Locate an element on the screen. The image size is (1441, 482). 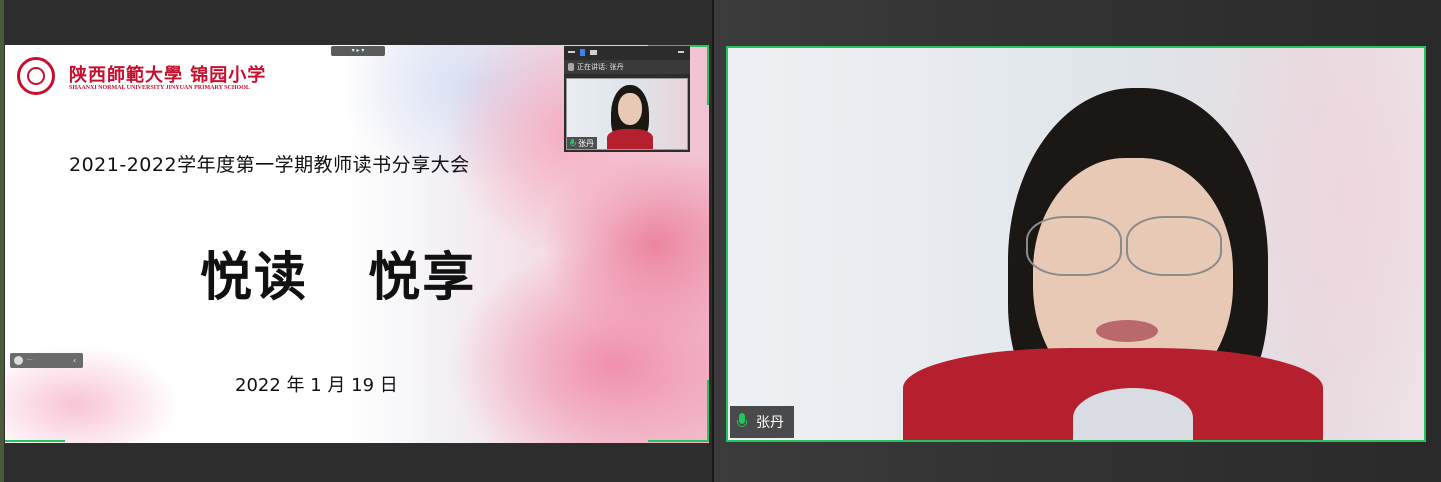
frame-corner-bottom-left is located at coordinates (35, 441).